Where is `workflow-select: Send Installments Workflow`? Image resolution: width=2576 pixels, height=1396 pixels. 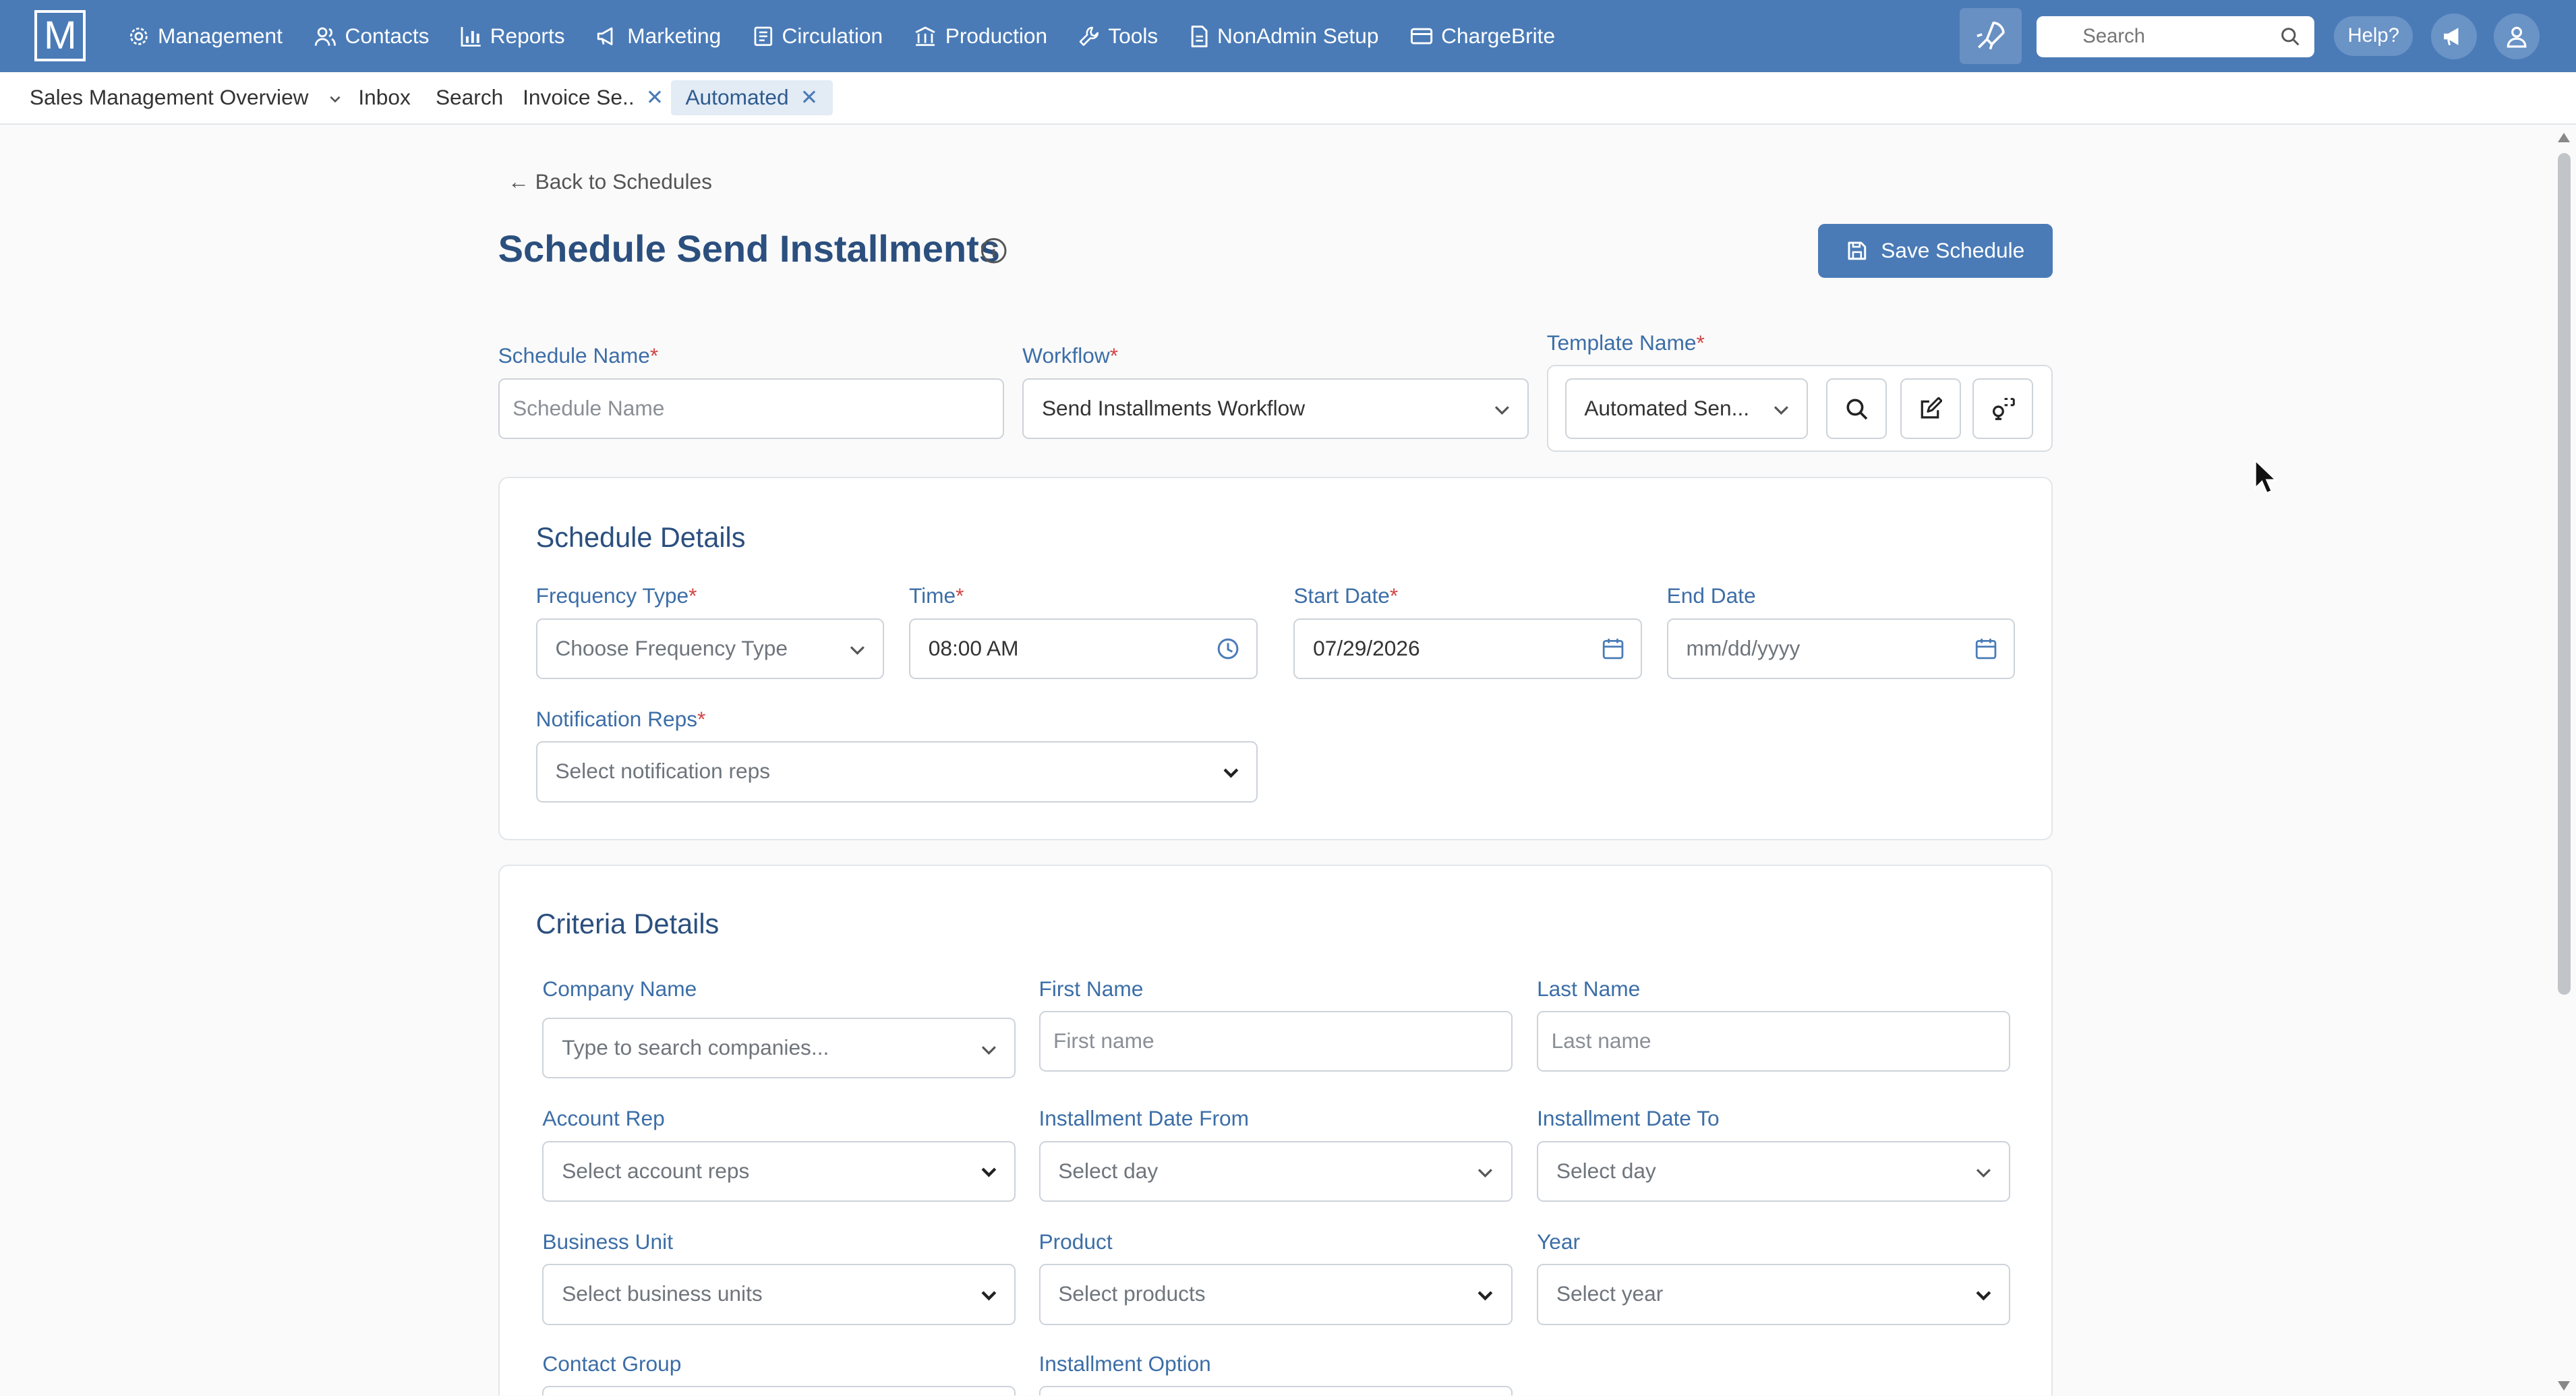 workflow-select: Send Installments Workflow is located at coordinates (1276, 409).